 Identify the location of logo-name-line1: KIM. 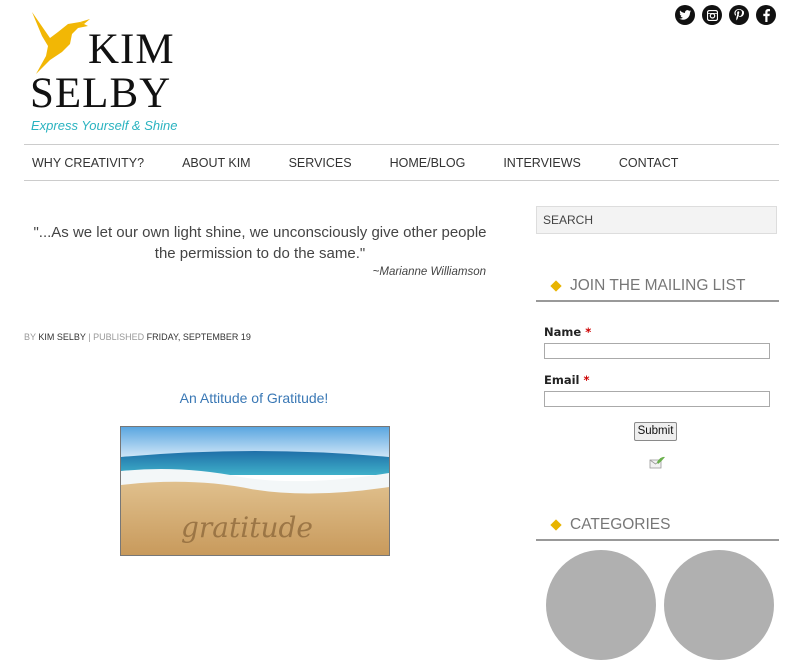
(131, 49).